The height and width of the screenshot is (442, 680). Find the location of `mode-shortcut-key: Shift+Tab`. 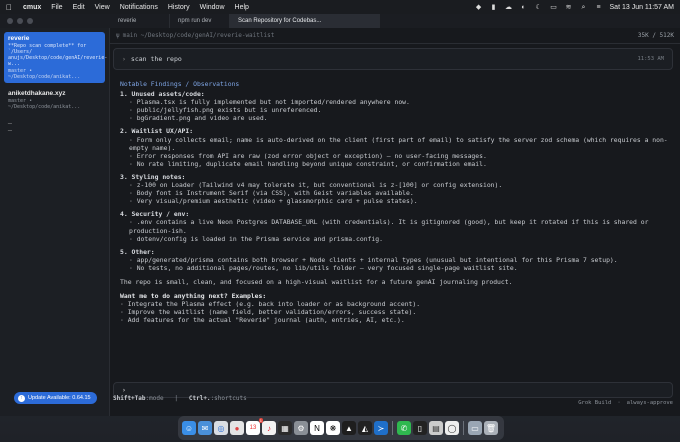

mode-shortcut-key: Shift+Tab is located at coordinates (129, 398).